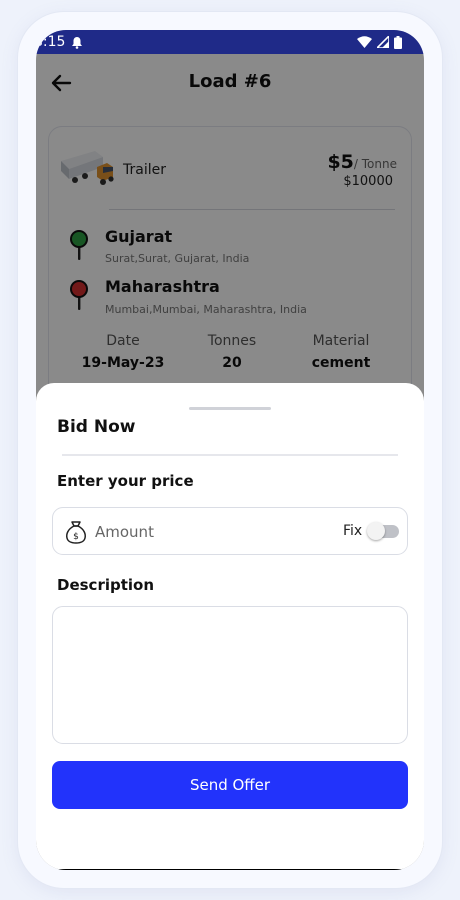 The width and height of the screenshot is (460, 900). What do you see at coordinates (51, 42) in the screenshot?
I see `status-time: 8:15` at bounding box center [51, 42].